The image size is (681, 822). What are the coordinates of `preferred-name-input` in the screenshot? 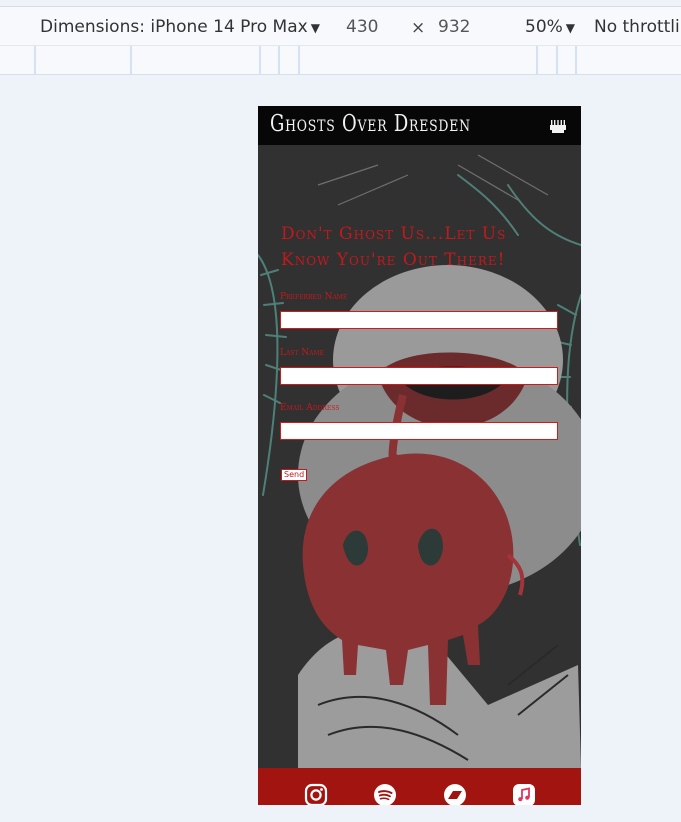 It's located at (419, 320).